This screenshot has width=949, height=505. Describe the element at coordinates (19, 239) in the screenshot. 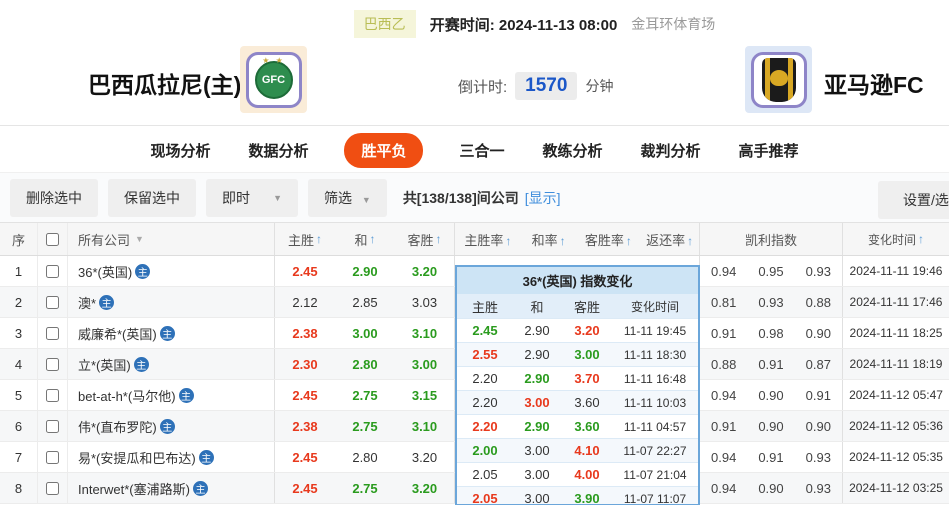

I see `col-header-no: 序` at that location.